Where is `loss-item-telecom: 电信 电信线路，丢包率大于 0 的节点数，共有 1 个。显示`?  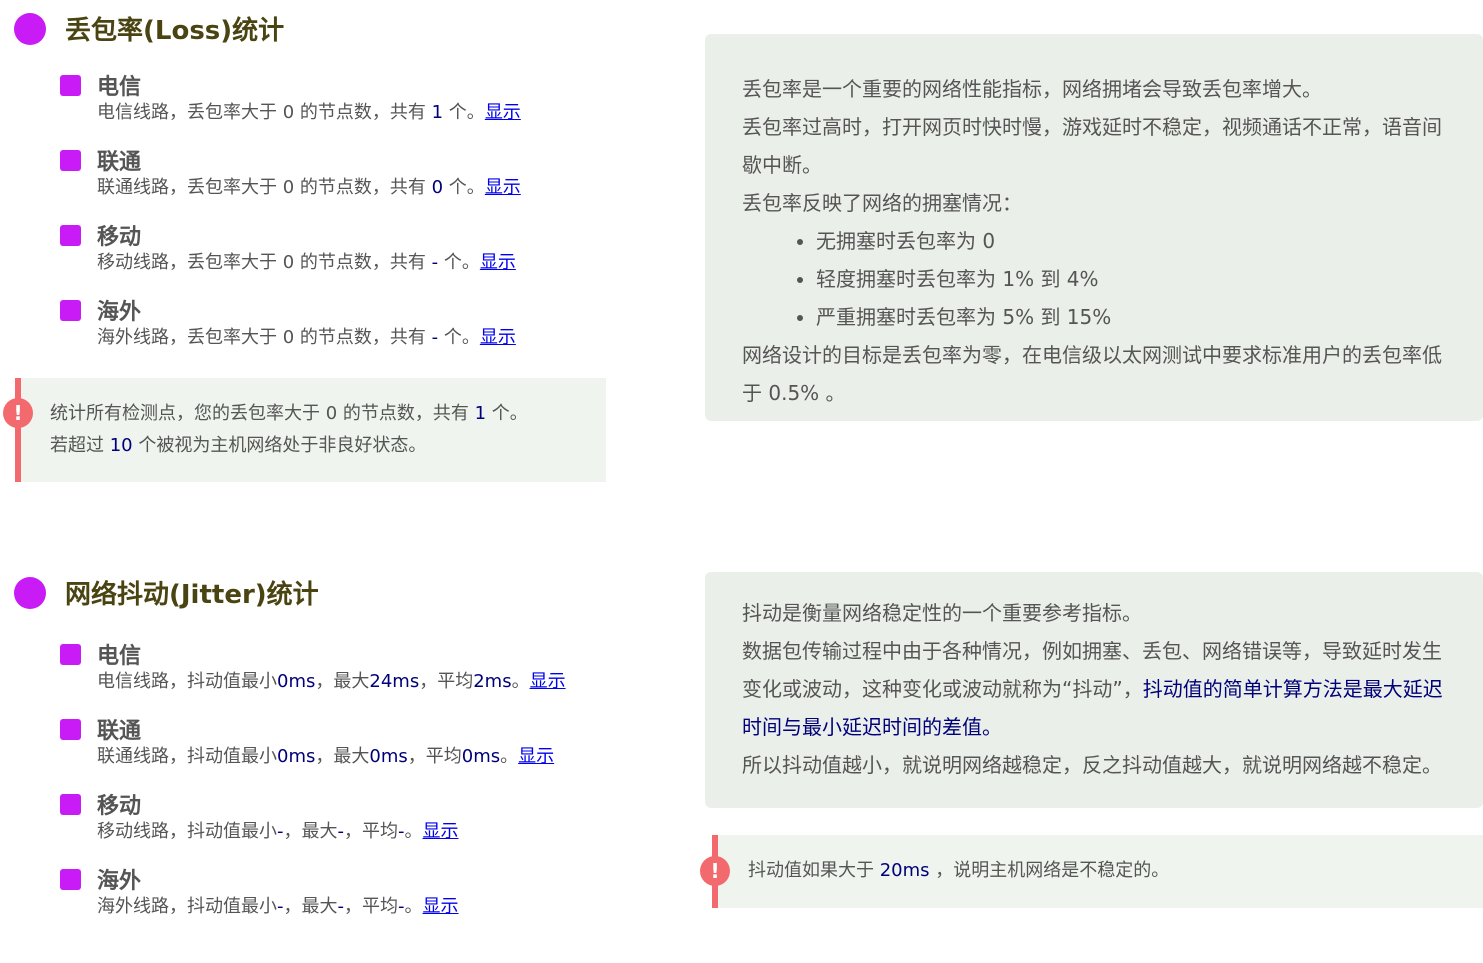
loss-item-telecom: 电信 电信线路，丢包率大于 0 的节点数，共有 1 个。显示 is located at coordinates (290, 98).